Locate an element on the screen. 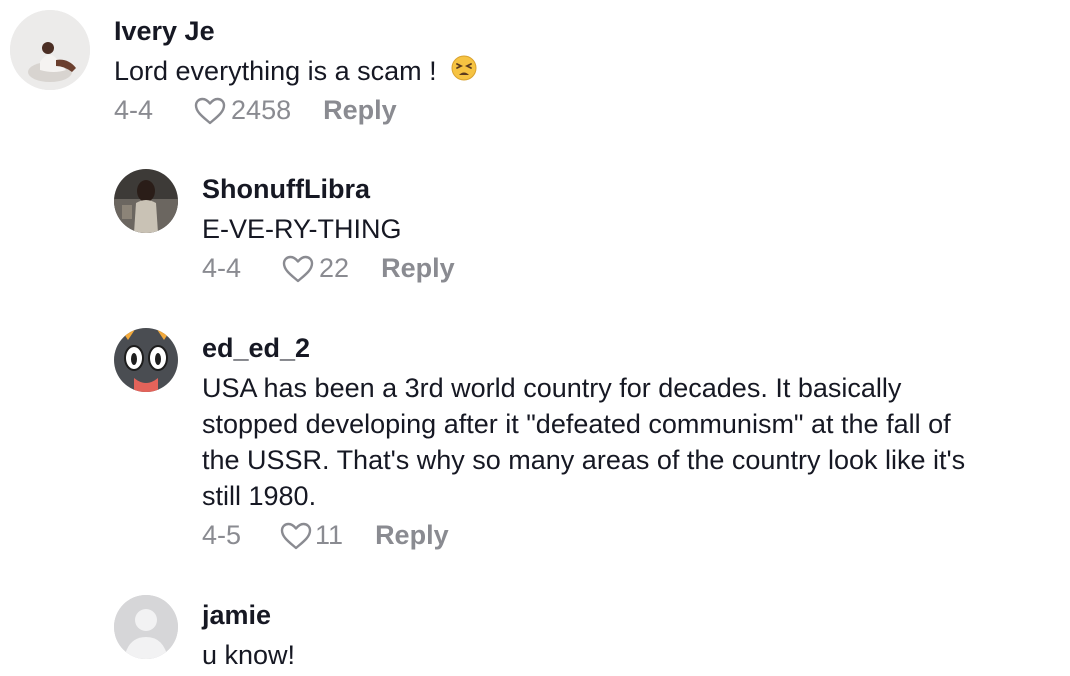 The image size is (1070, 676). like-button: 11 is located at coordinates (311, 535).